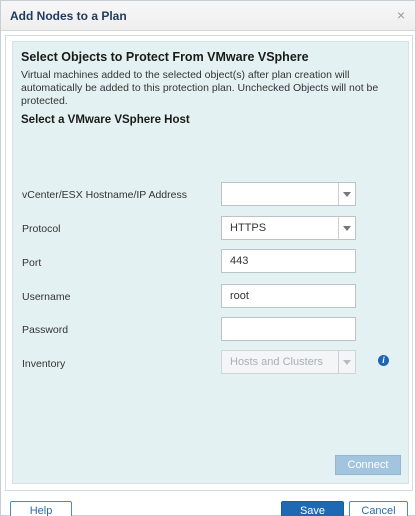 The image size is (416, 516). I want to click on connect-button: Connect, so click(368, 465).